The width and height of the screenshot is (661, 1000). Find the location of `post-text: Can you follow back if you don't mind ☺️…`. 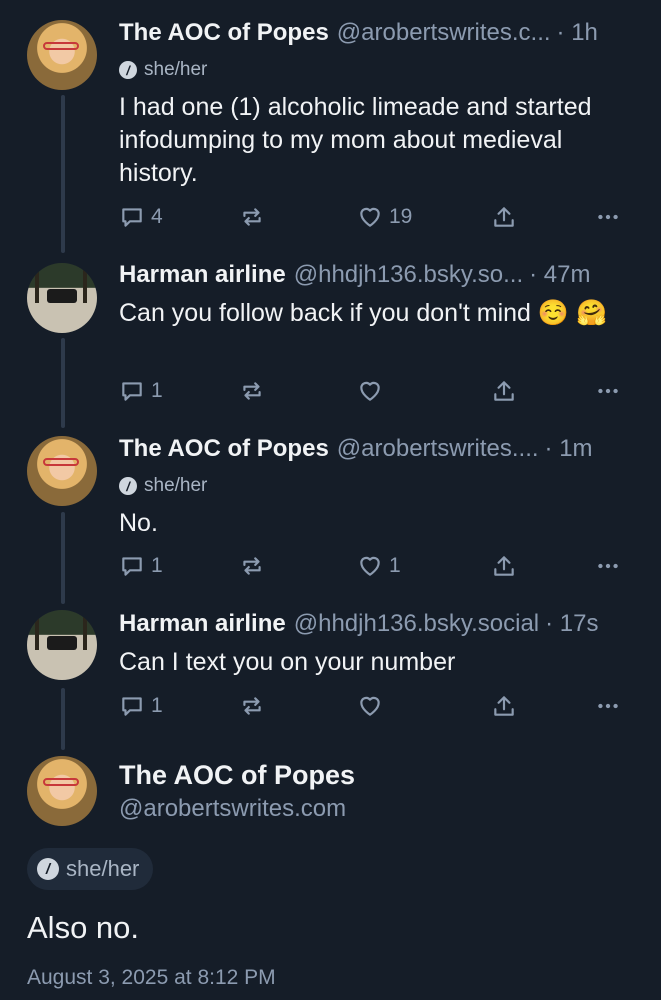

post-text: Can you follow back if you don't mind ☺️… is located at coordinates (363, 313).